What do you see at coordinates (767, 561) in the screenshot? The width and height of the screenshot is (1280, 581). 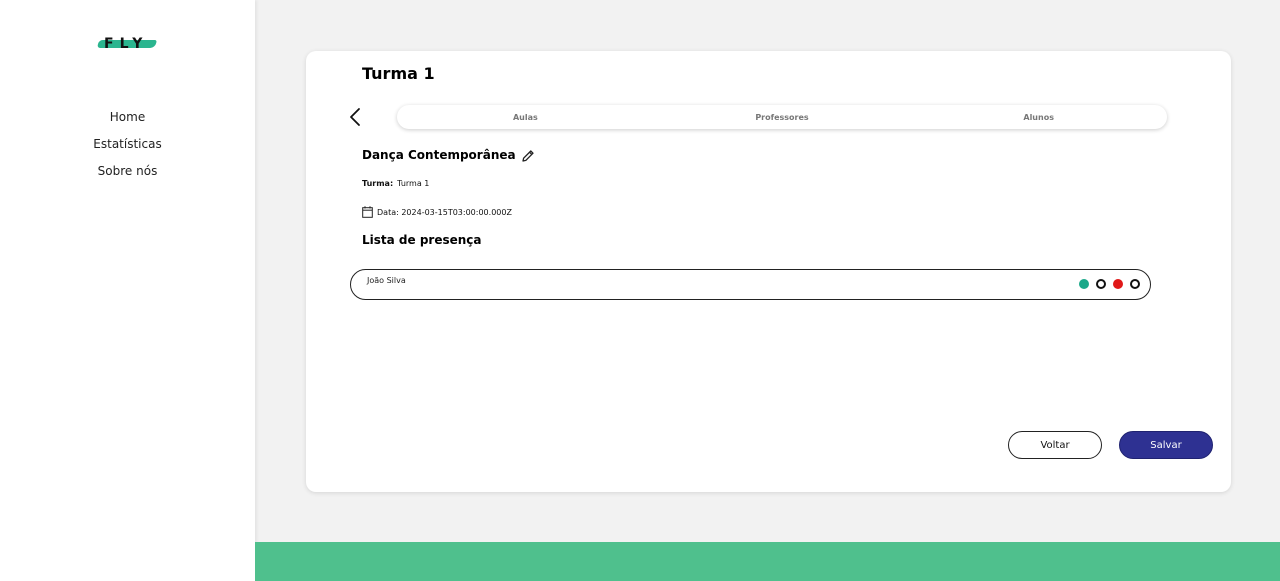 I see `footer-bar` at bounding box center [767, 561].